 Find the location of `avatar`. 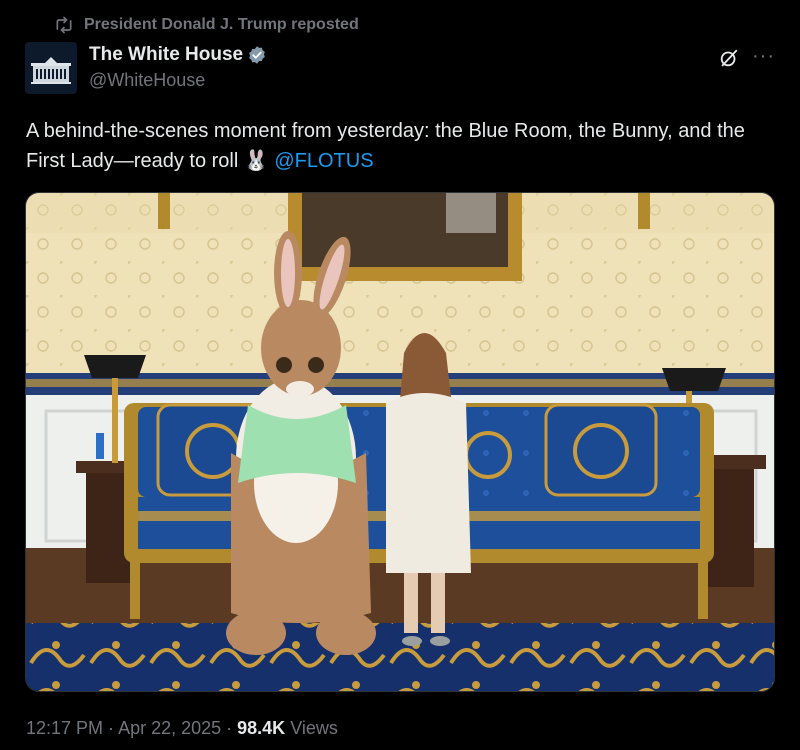

avatar is located at coordinates (51, 68).